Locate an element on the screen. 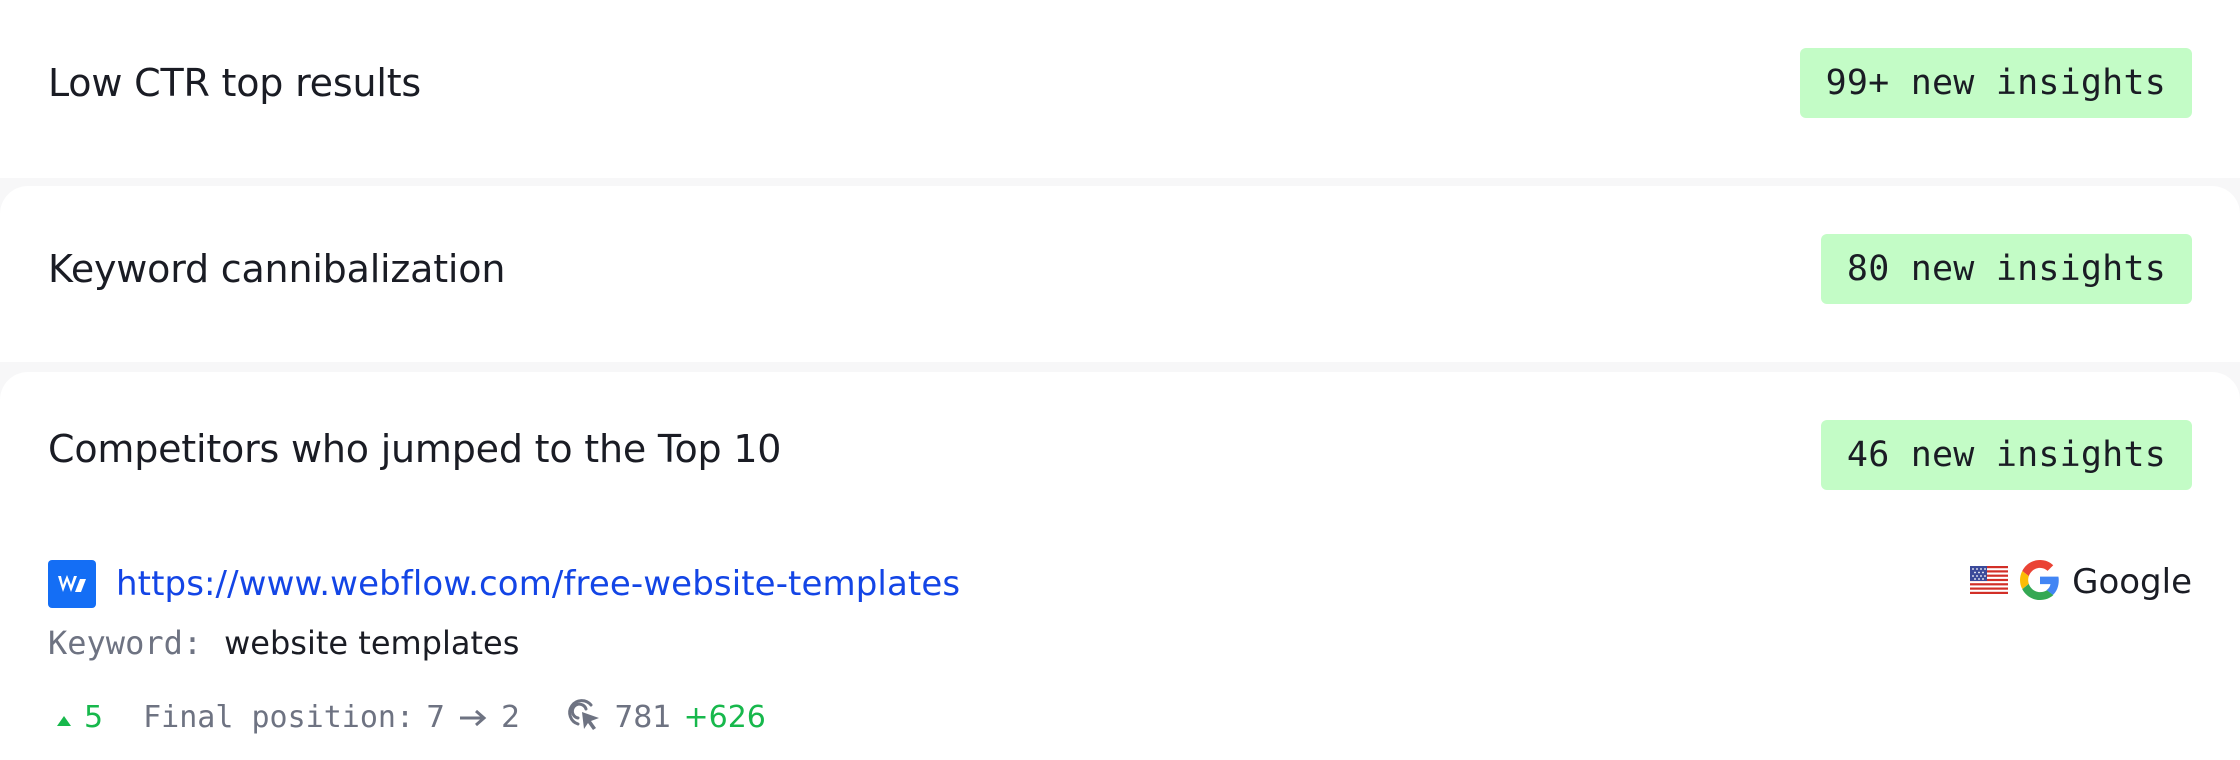  caret-up-icon is located at coordinates (64, 717).